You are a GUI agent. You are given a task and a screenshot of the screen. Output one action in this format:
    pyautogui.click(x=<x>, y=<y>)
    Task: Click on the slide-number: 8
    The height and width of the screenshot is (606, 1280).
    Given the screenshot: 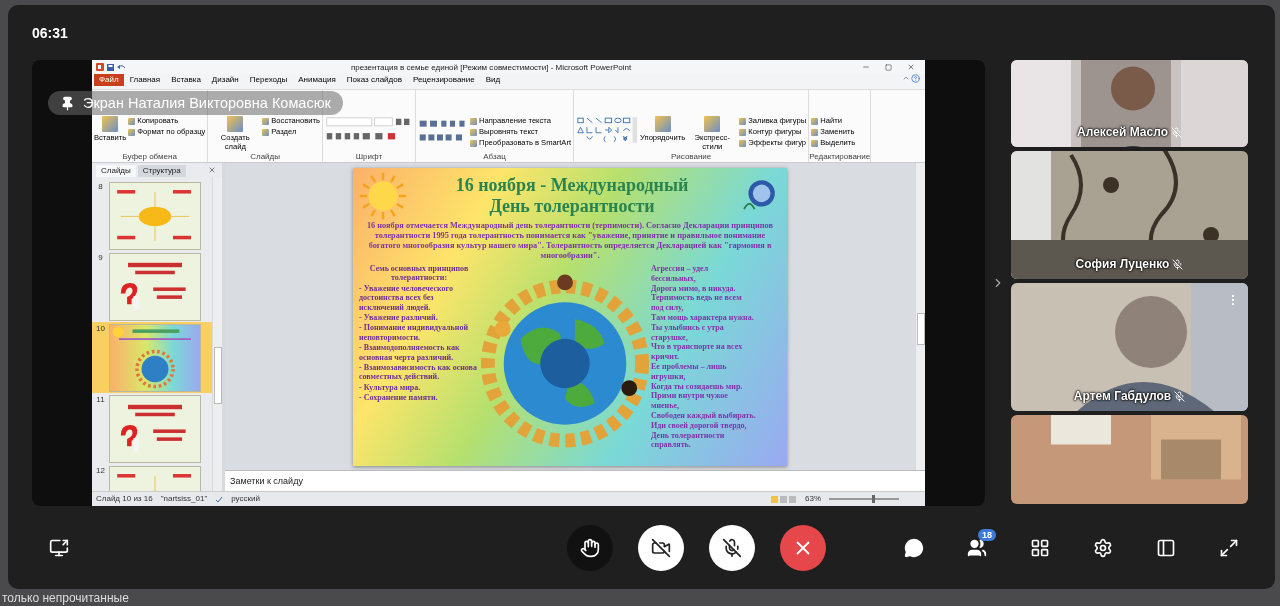 What is the action you would take?
    pyautogui.click(x=100, y=187)
    